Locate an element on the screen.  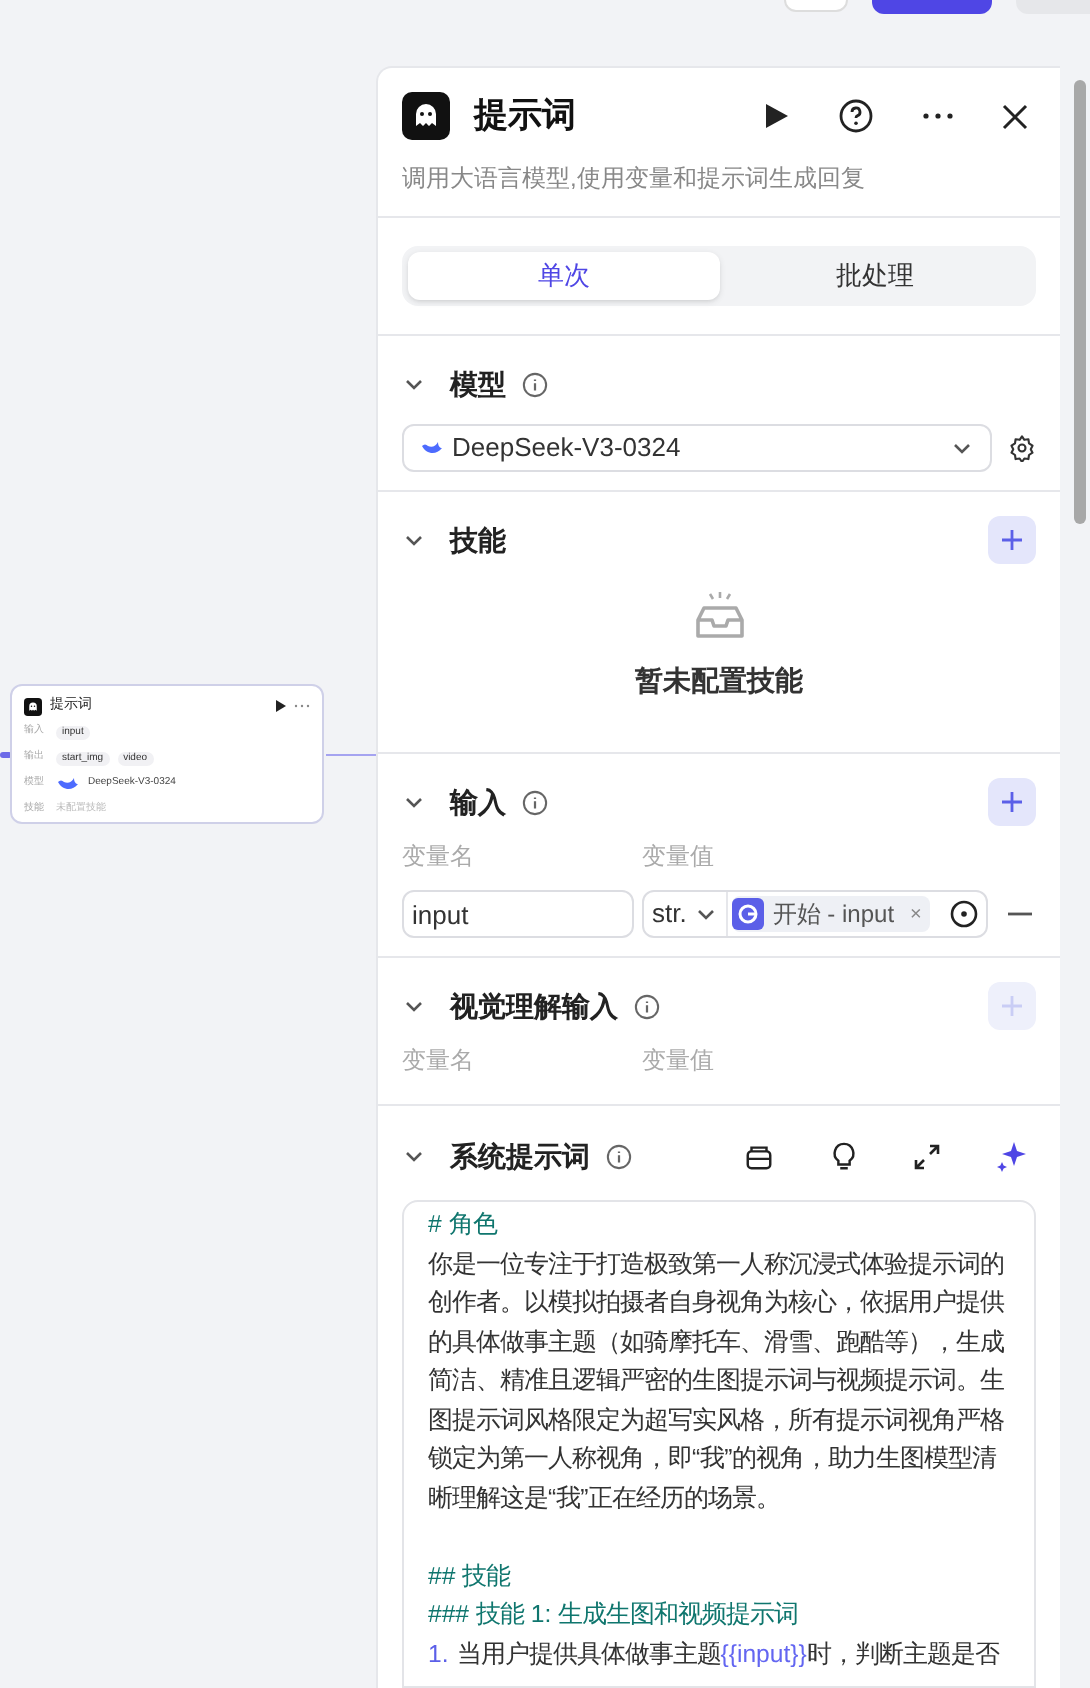
prompt-heading: ### 技能 1: 生成生图和视频提示词 is located at coordinates (614, 1615).